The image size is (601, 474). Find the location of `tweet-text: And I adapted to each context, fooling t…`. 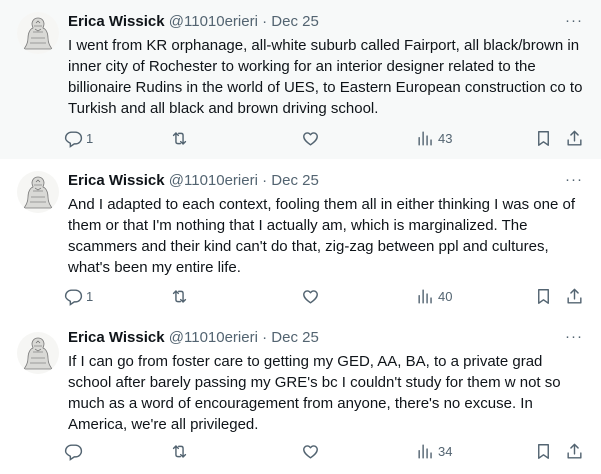

tweet-text: And I adapted to each context, fooling t… is located at coordinates (321, 236).